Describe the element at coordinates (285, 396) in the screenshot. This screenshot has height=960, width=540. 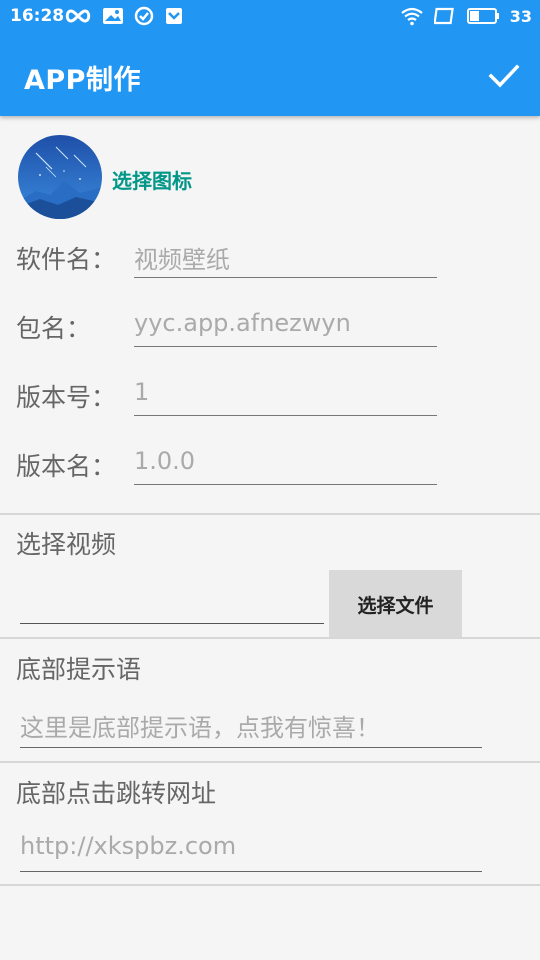
I see `version-code-field: 1` at that location.